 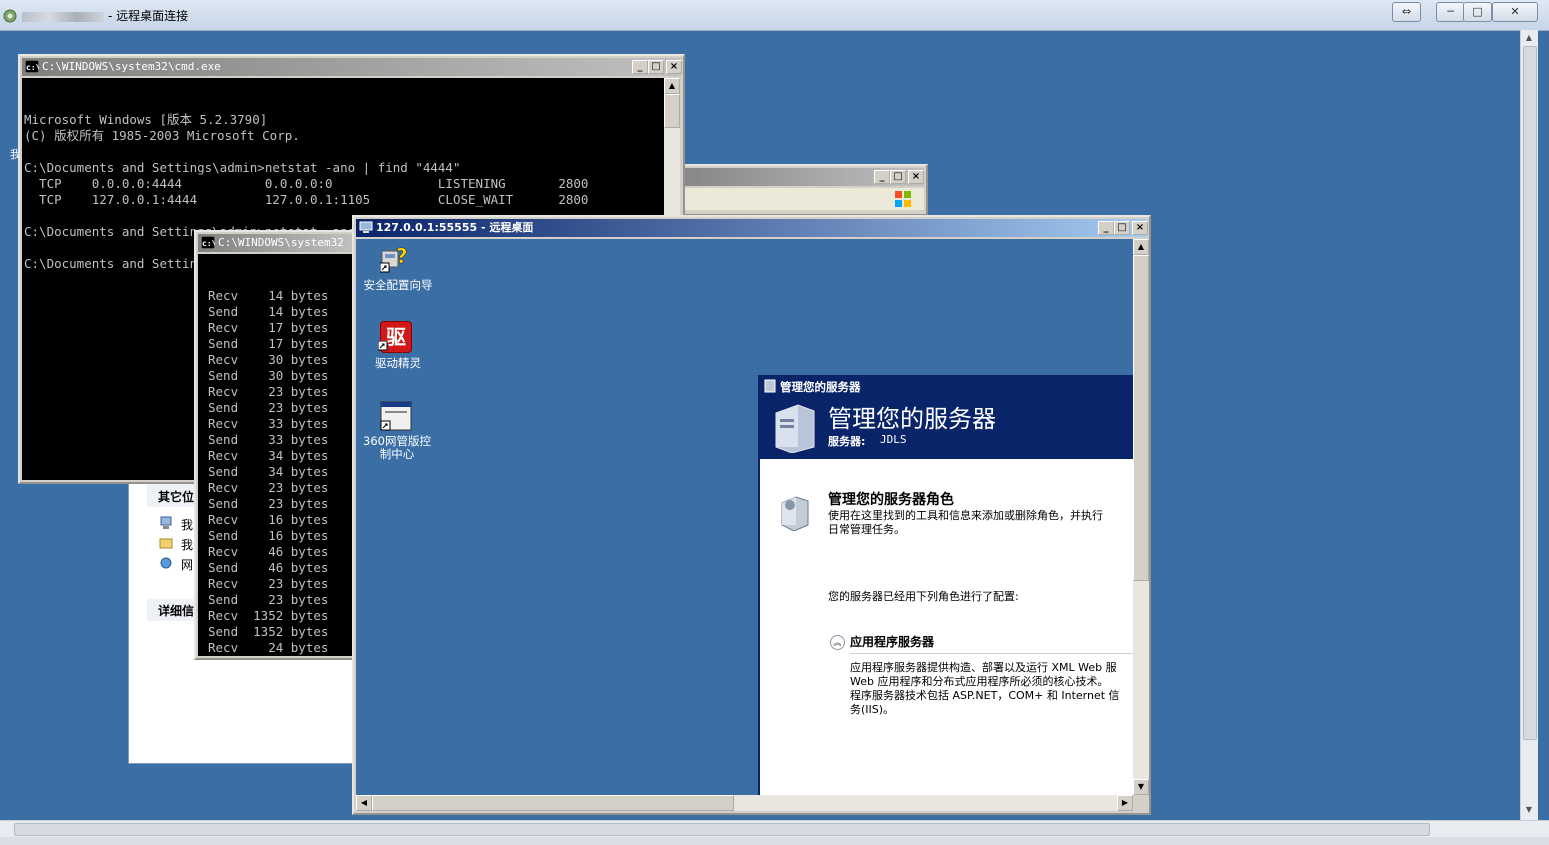 I want to click on cmd1-titlebar: c:\ C:\WINDOWS\system32\cmd.exe, so click(x=351, y=67).